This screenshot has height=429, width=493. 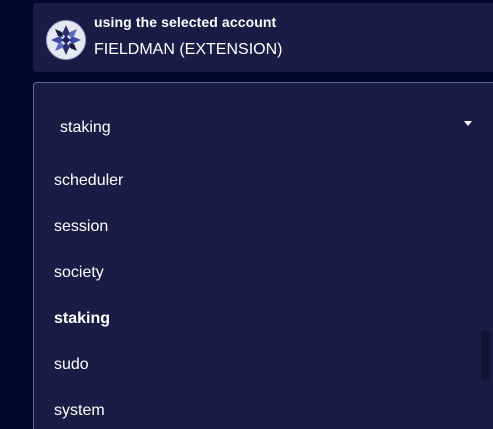 What do you see at coordinates (81, 227) in the screenshot?
I see `menu-item-session: session` at bounding box center [81, 227].